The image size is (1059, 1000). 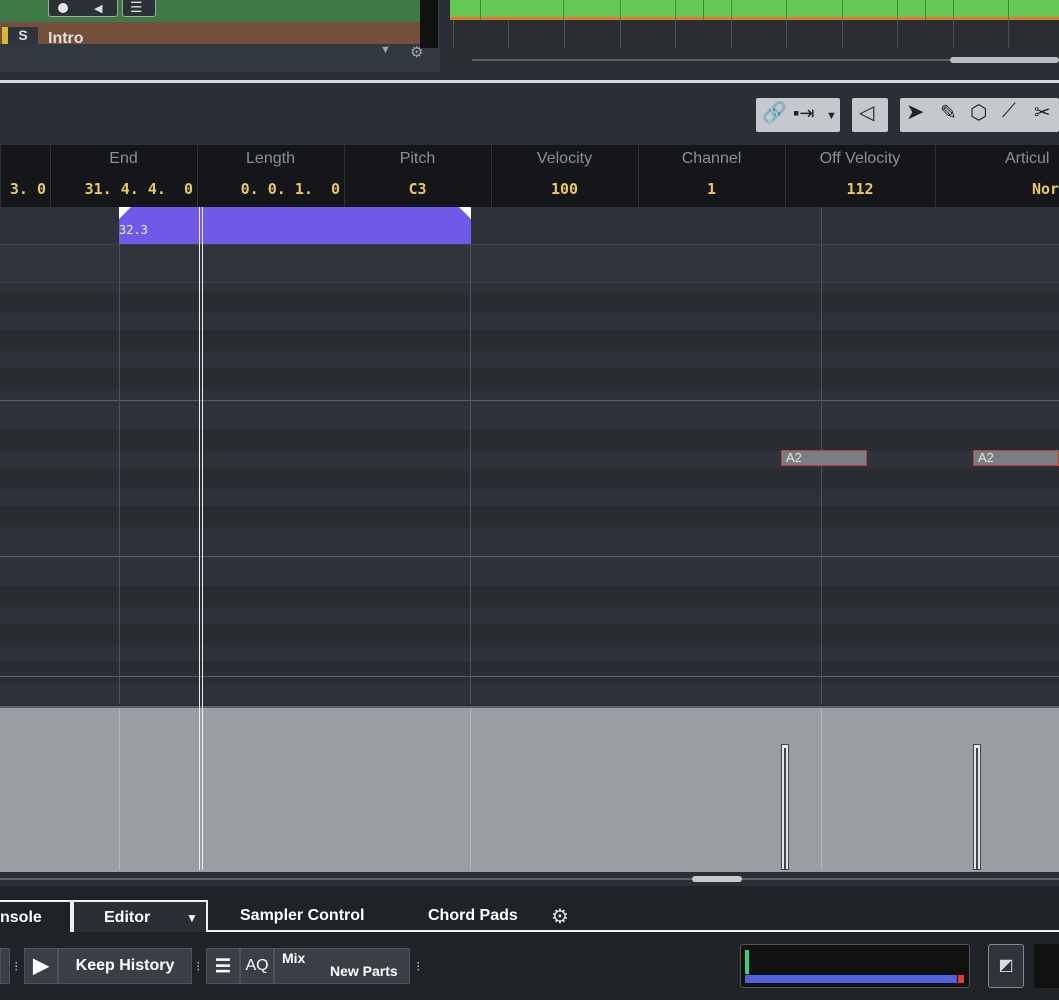 I want to click on arrow-icon: ➤, so click(x=915, y=112).